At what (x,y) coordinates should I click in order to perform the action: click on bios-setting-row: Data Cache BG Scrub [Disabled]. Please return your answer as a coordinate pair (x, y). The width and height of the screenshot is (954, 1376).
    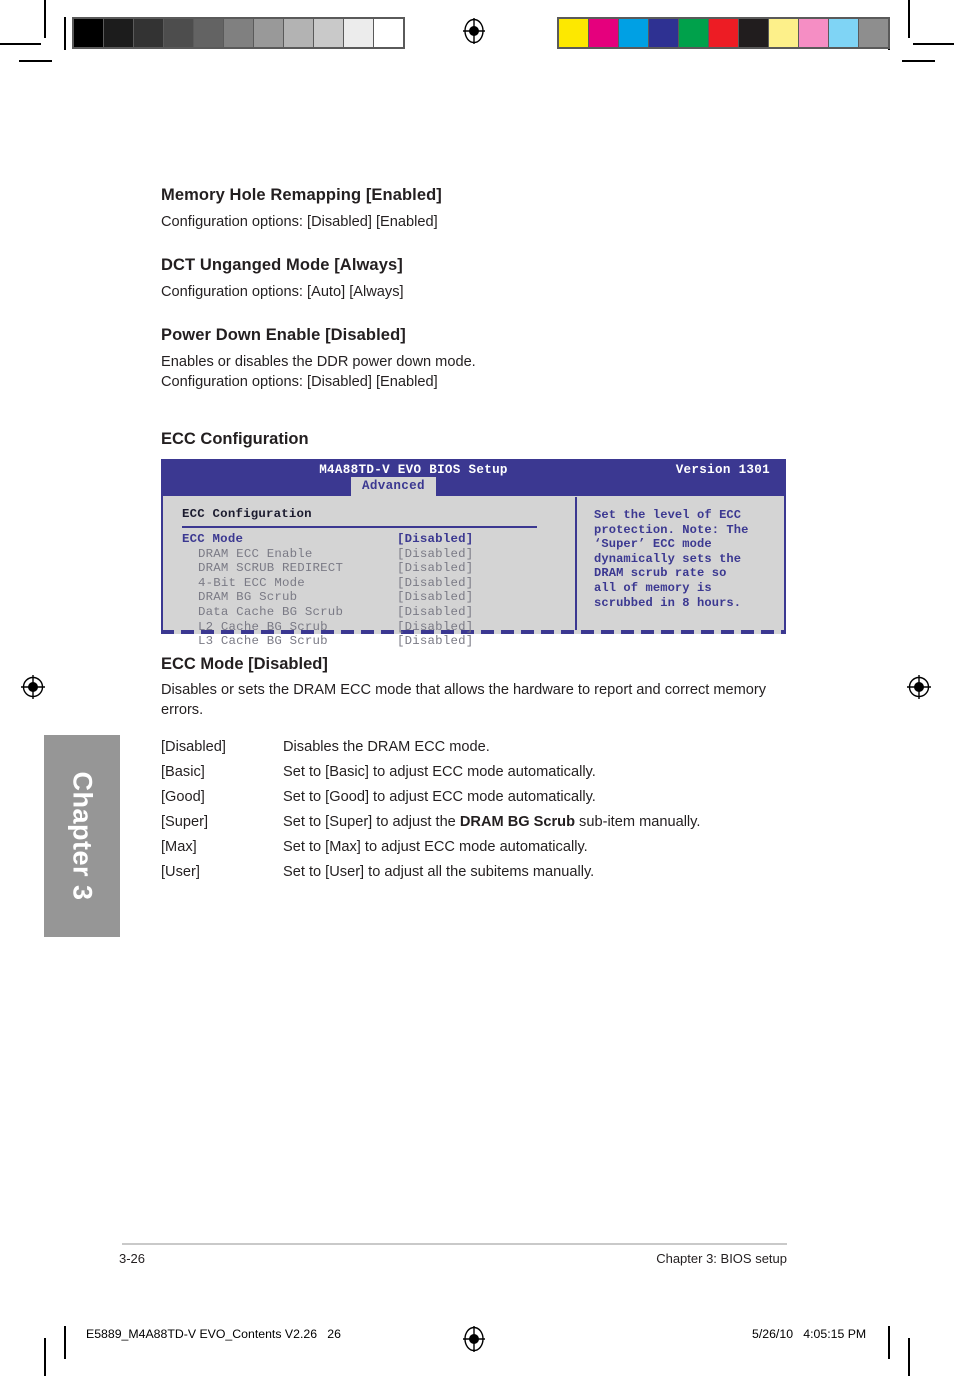
    Looking at the image, I should click on (378, 612).